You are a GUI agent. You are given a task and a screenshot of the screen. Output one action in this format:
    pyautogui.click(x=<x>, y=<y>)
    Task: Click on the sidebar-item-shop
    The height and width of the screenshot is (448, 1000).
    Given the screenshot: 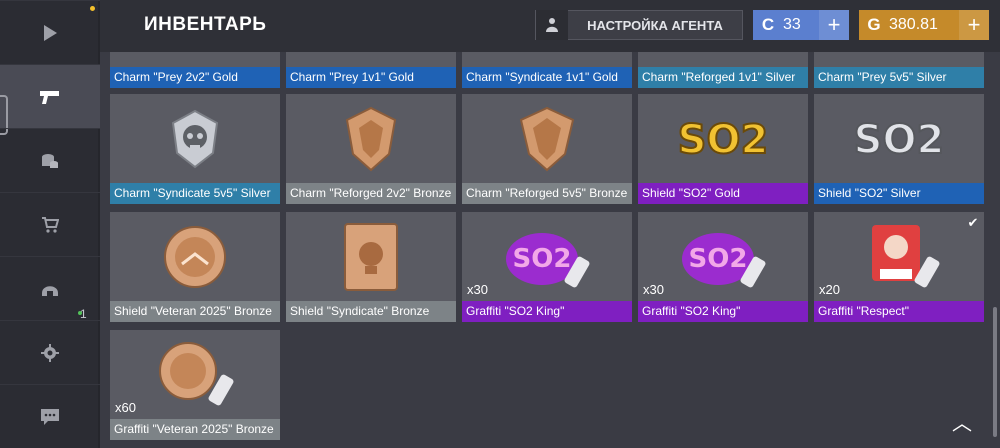 What is the action you would take?
    pyautogui.click(x=50, y=224)
    